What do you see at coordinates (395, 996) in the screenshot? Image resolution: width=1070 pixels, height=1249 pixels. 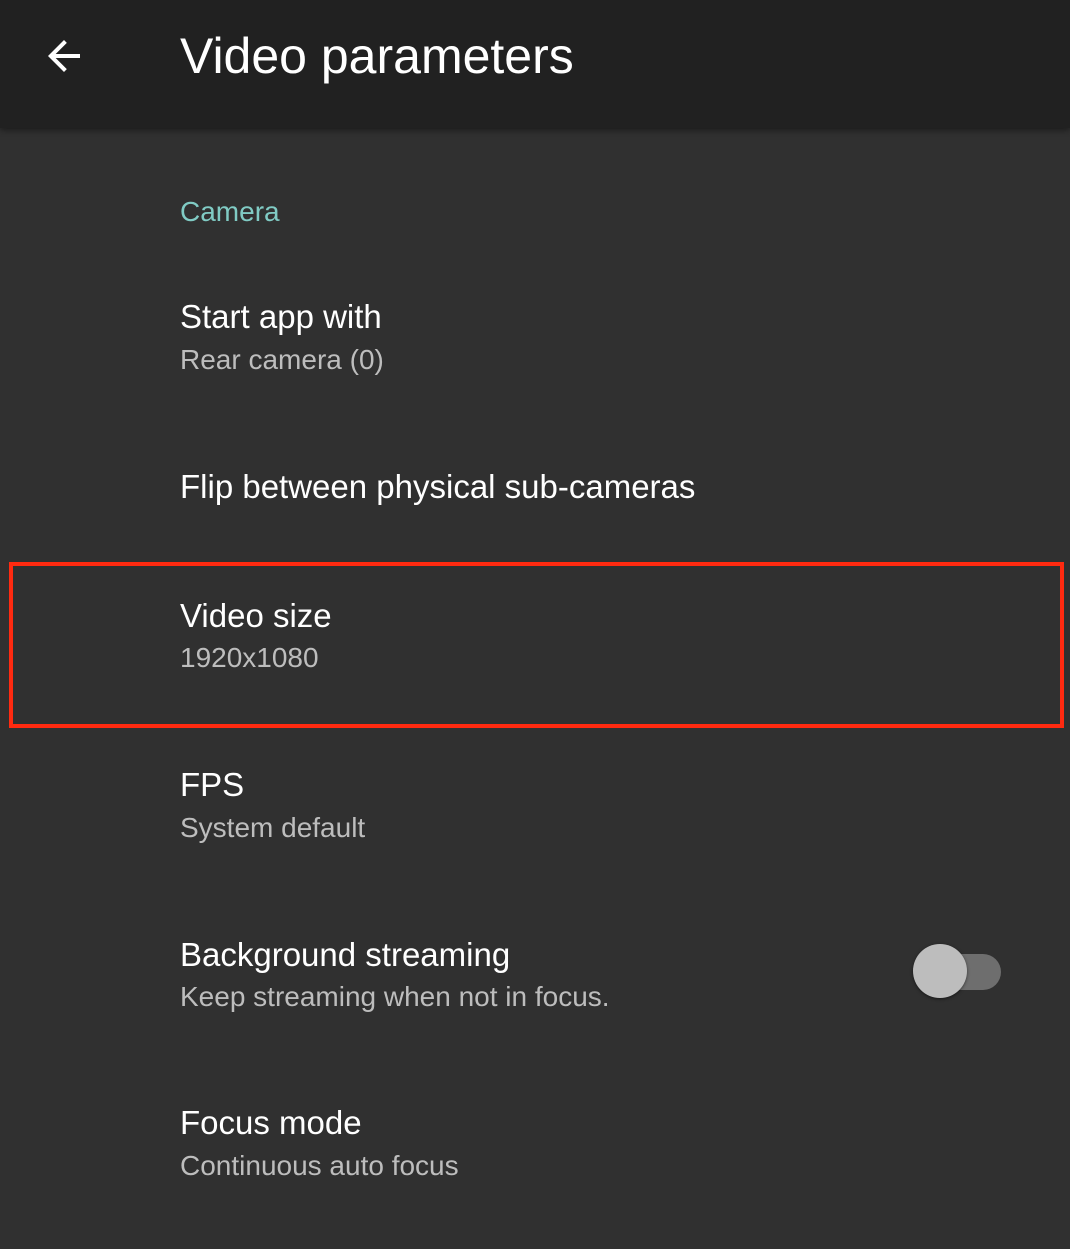 I see `pref-summary: Keep streaming when not in focus.` at bounding box center [395, 996].